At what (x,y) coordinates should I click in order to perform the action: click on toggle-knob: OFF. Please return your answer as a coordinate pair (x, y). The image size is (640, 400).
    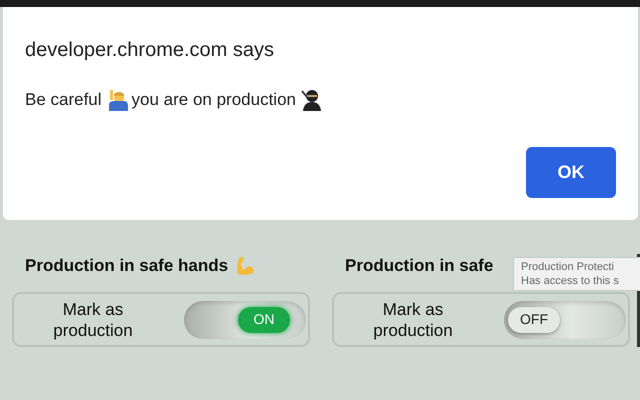
    Looking at the image, I should click on (534, 319).